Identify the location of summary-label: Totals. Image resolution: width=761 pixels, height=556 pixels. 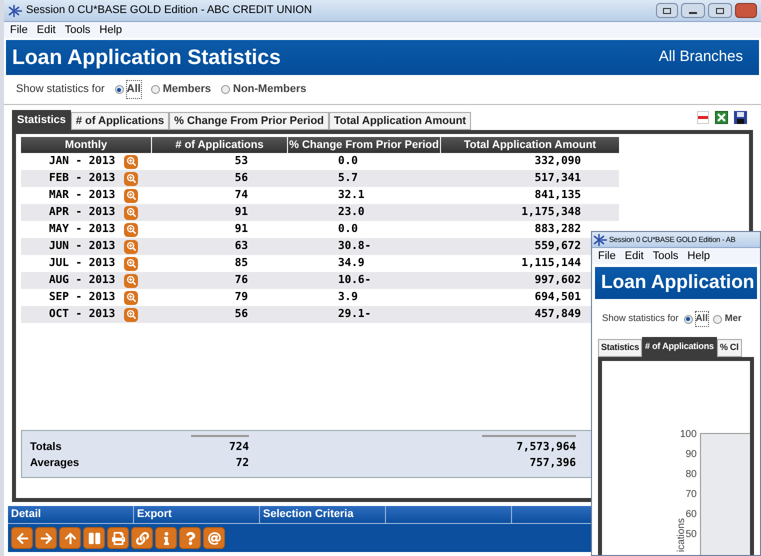
(46, 447).